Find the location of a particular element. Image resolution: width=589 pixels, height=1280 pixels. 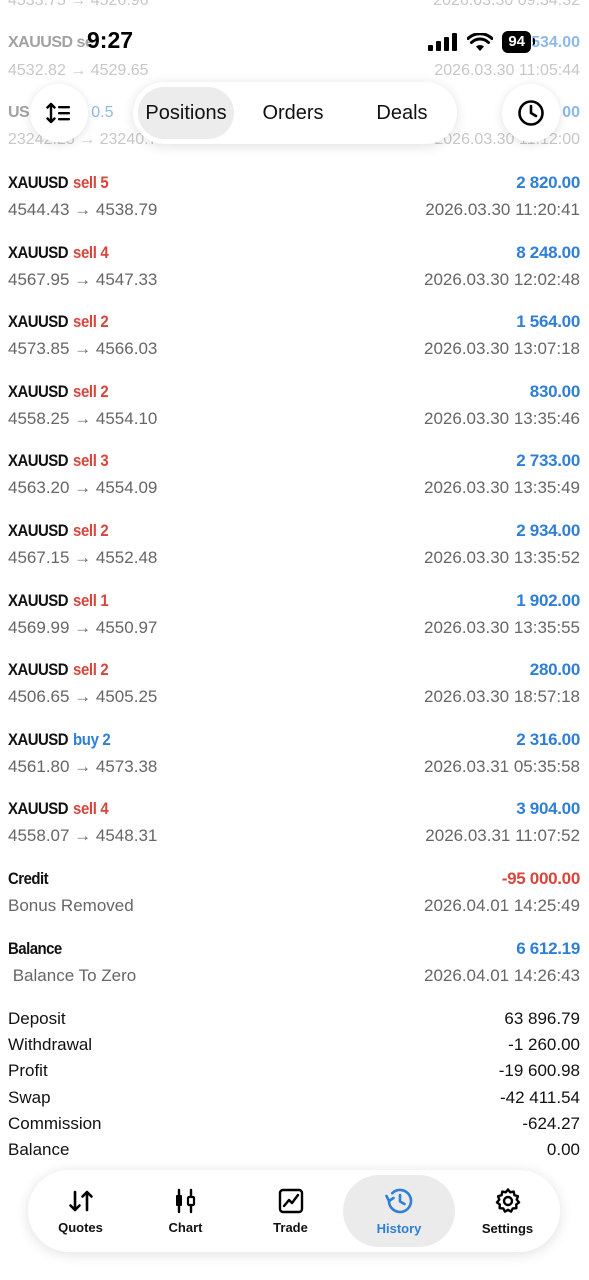

deal-side: sell 3 is located at coordinates (91, 461).